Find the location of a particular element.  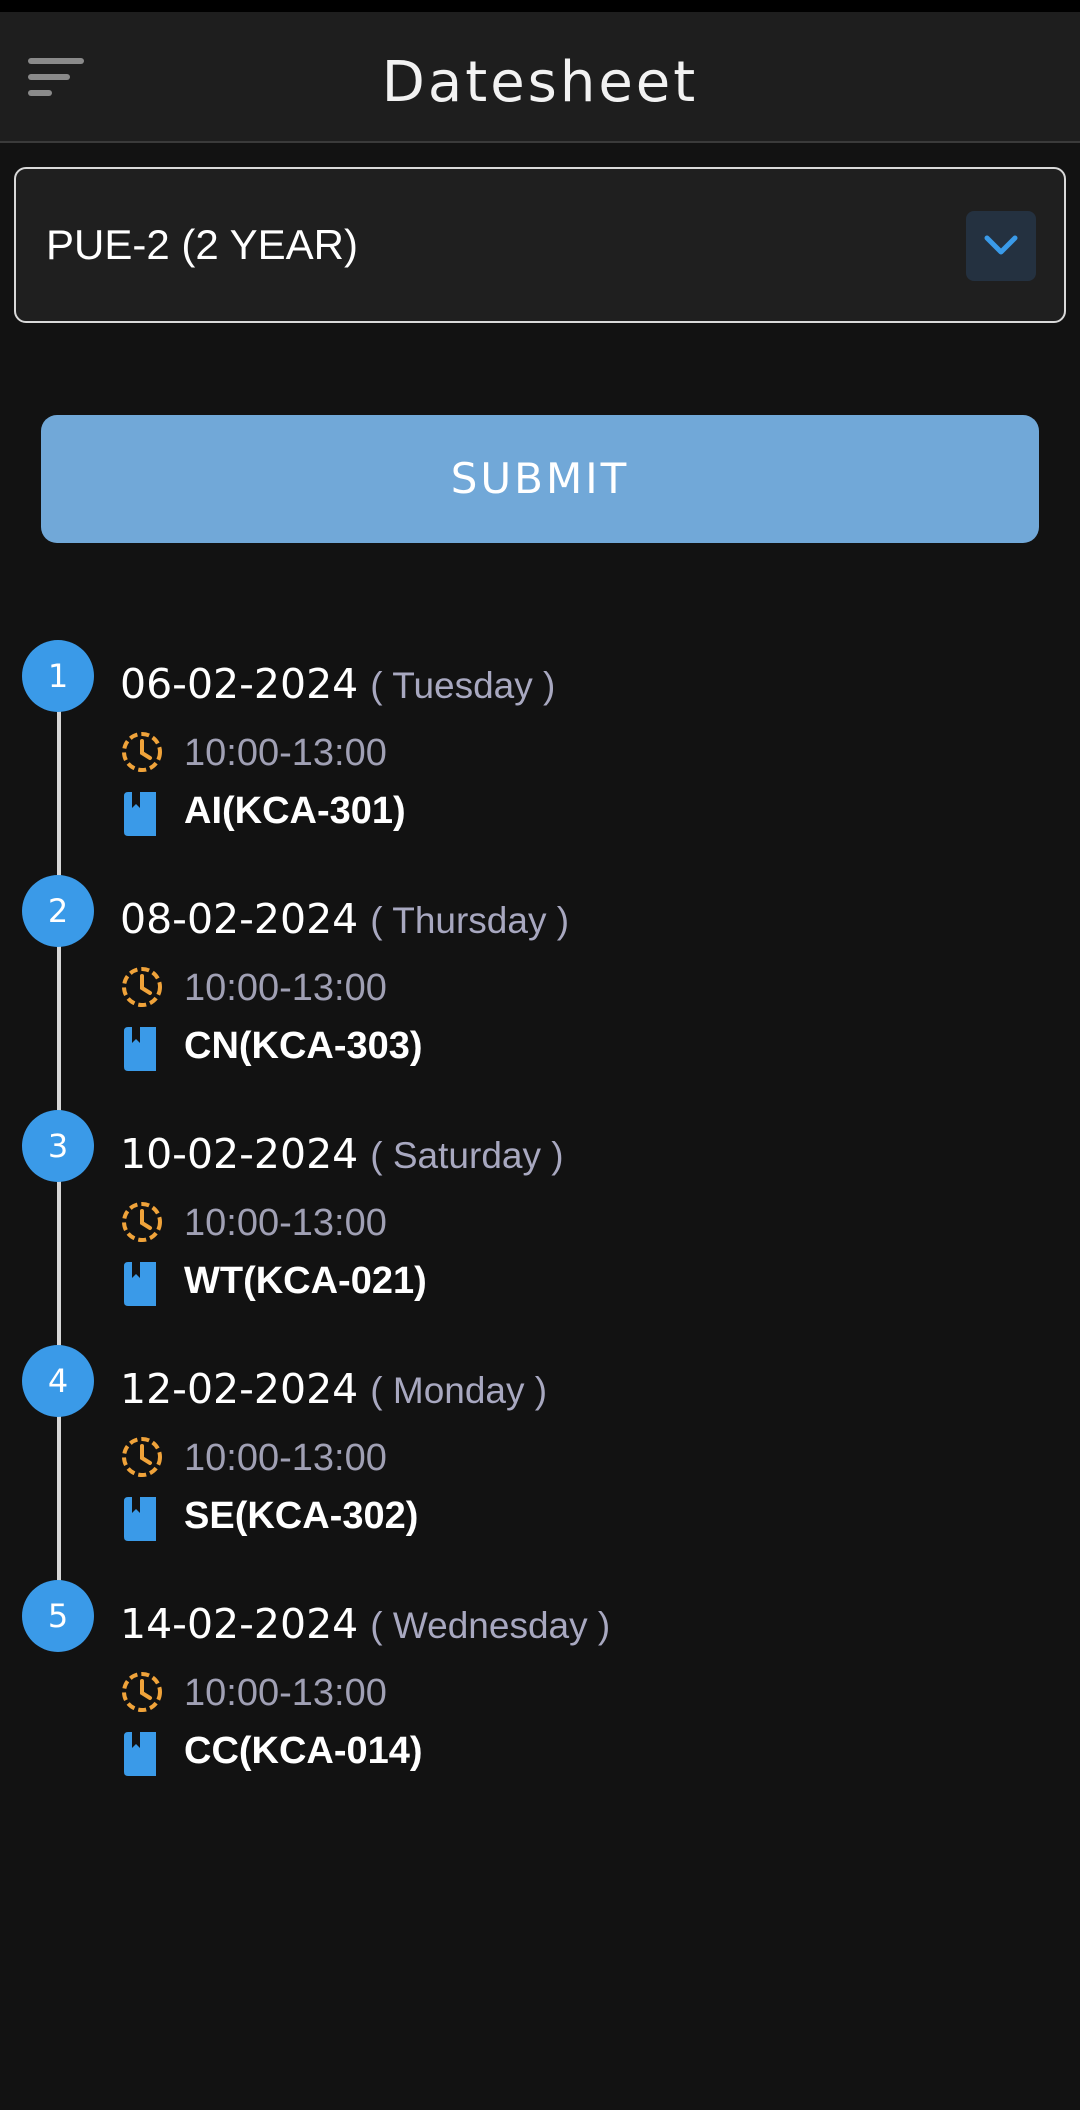

course-select-value: PUE-2 (2 YEAR) is located at coordinates (202, 244).